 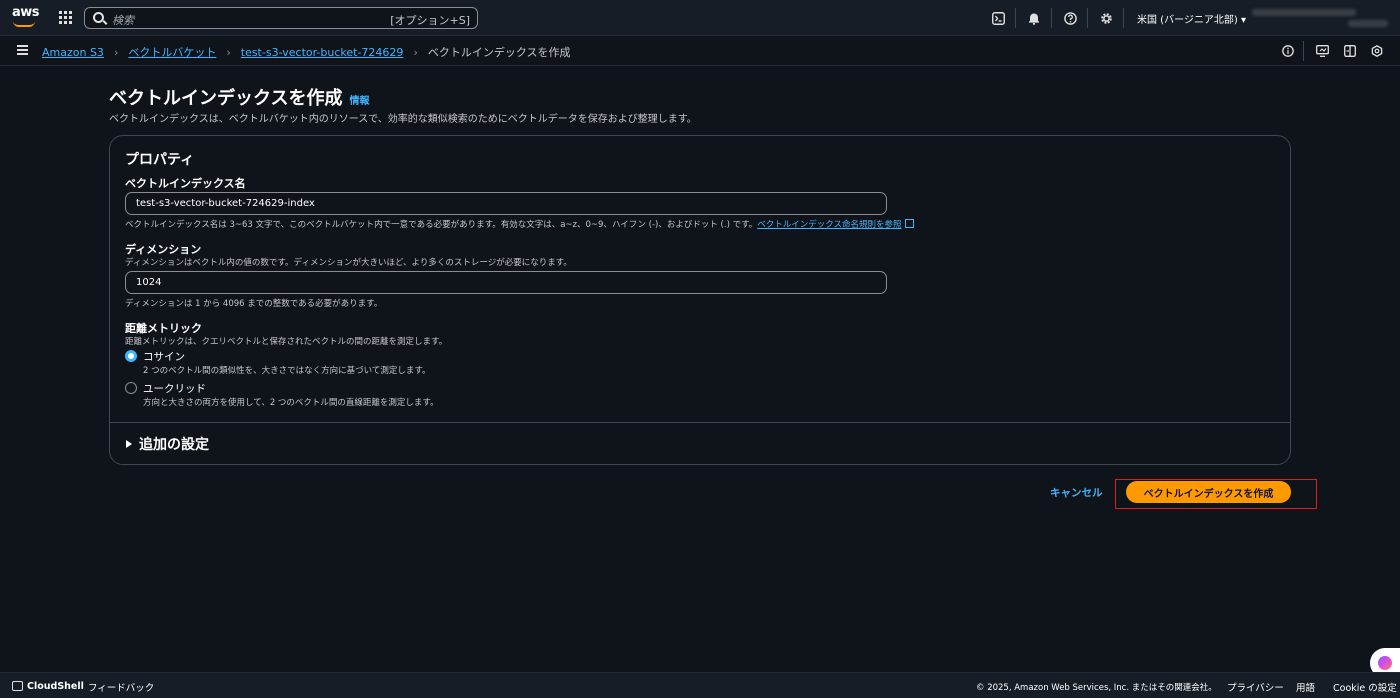 What do you see at coordinates (281, 18) in the screenshot?
I see `search-input: 検索 [オプション+S]` at bounding box center [281, 18].